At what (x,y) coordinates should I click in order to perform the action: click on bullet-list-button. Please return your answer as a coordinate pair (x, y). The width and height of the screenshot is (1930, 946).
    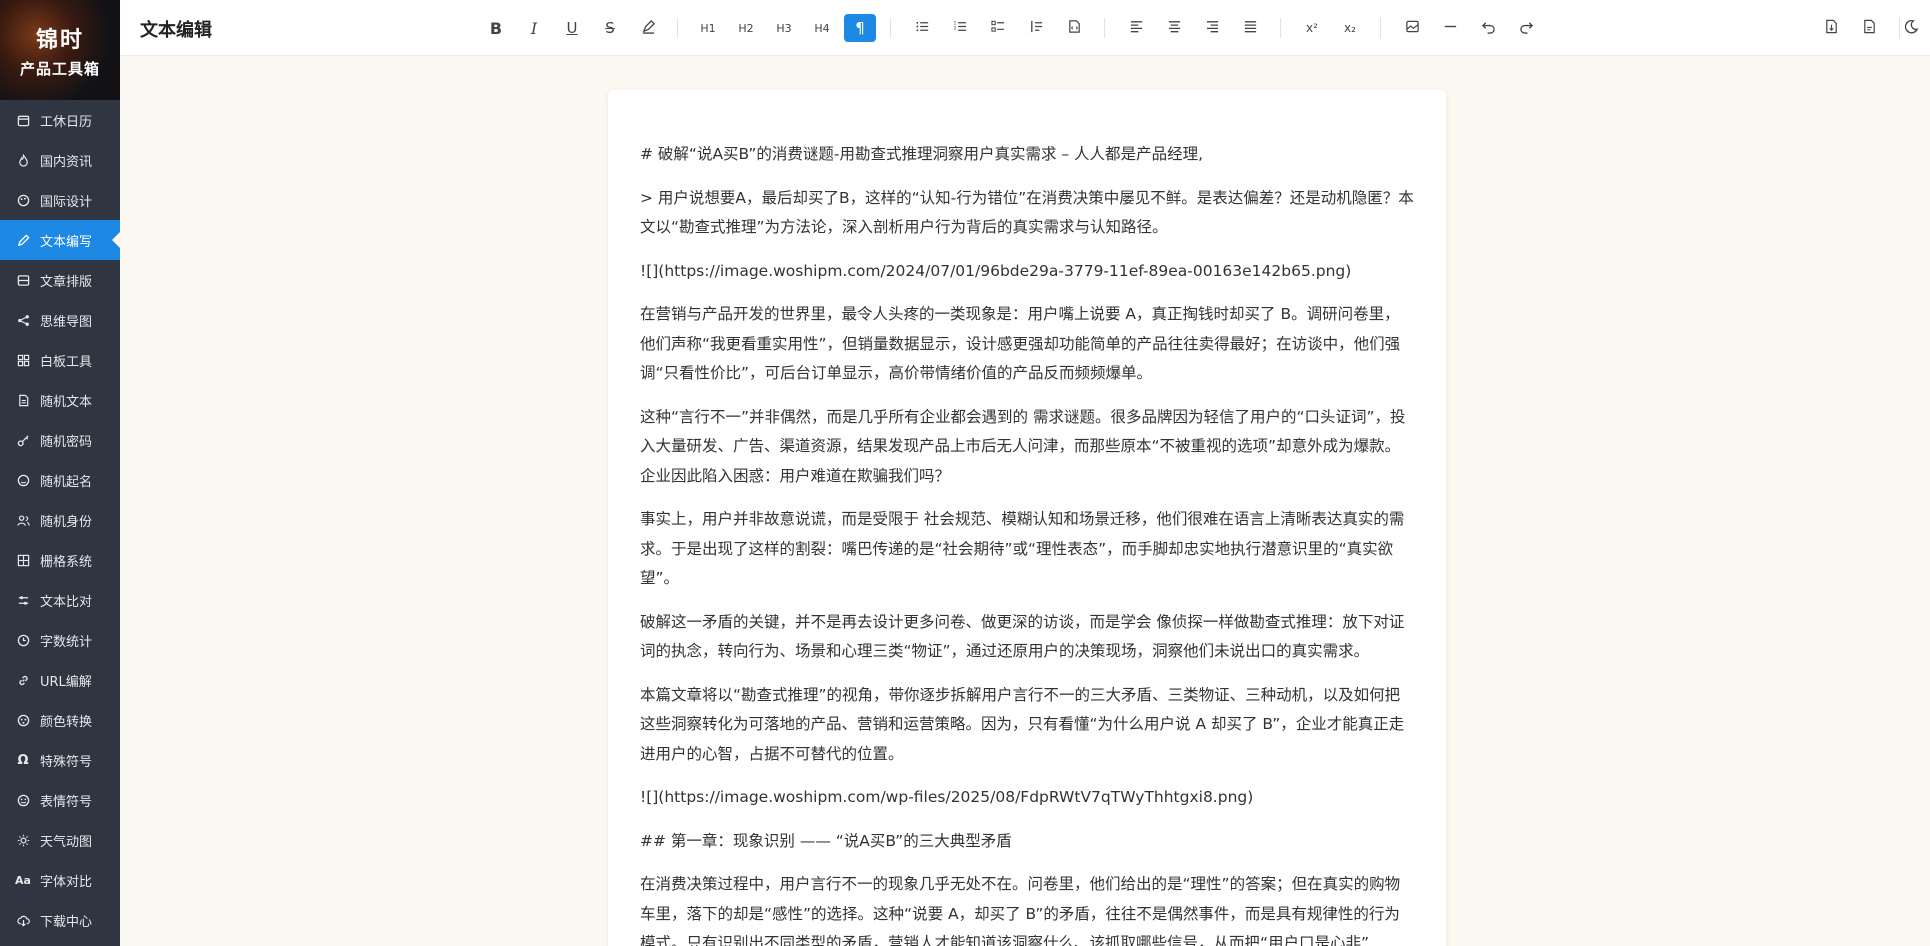
    Looking at the image, I should click on (922, 28).